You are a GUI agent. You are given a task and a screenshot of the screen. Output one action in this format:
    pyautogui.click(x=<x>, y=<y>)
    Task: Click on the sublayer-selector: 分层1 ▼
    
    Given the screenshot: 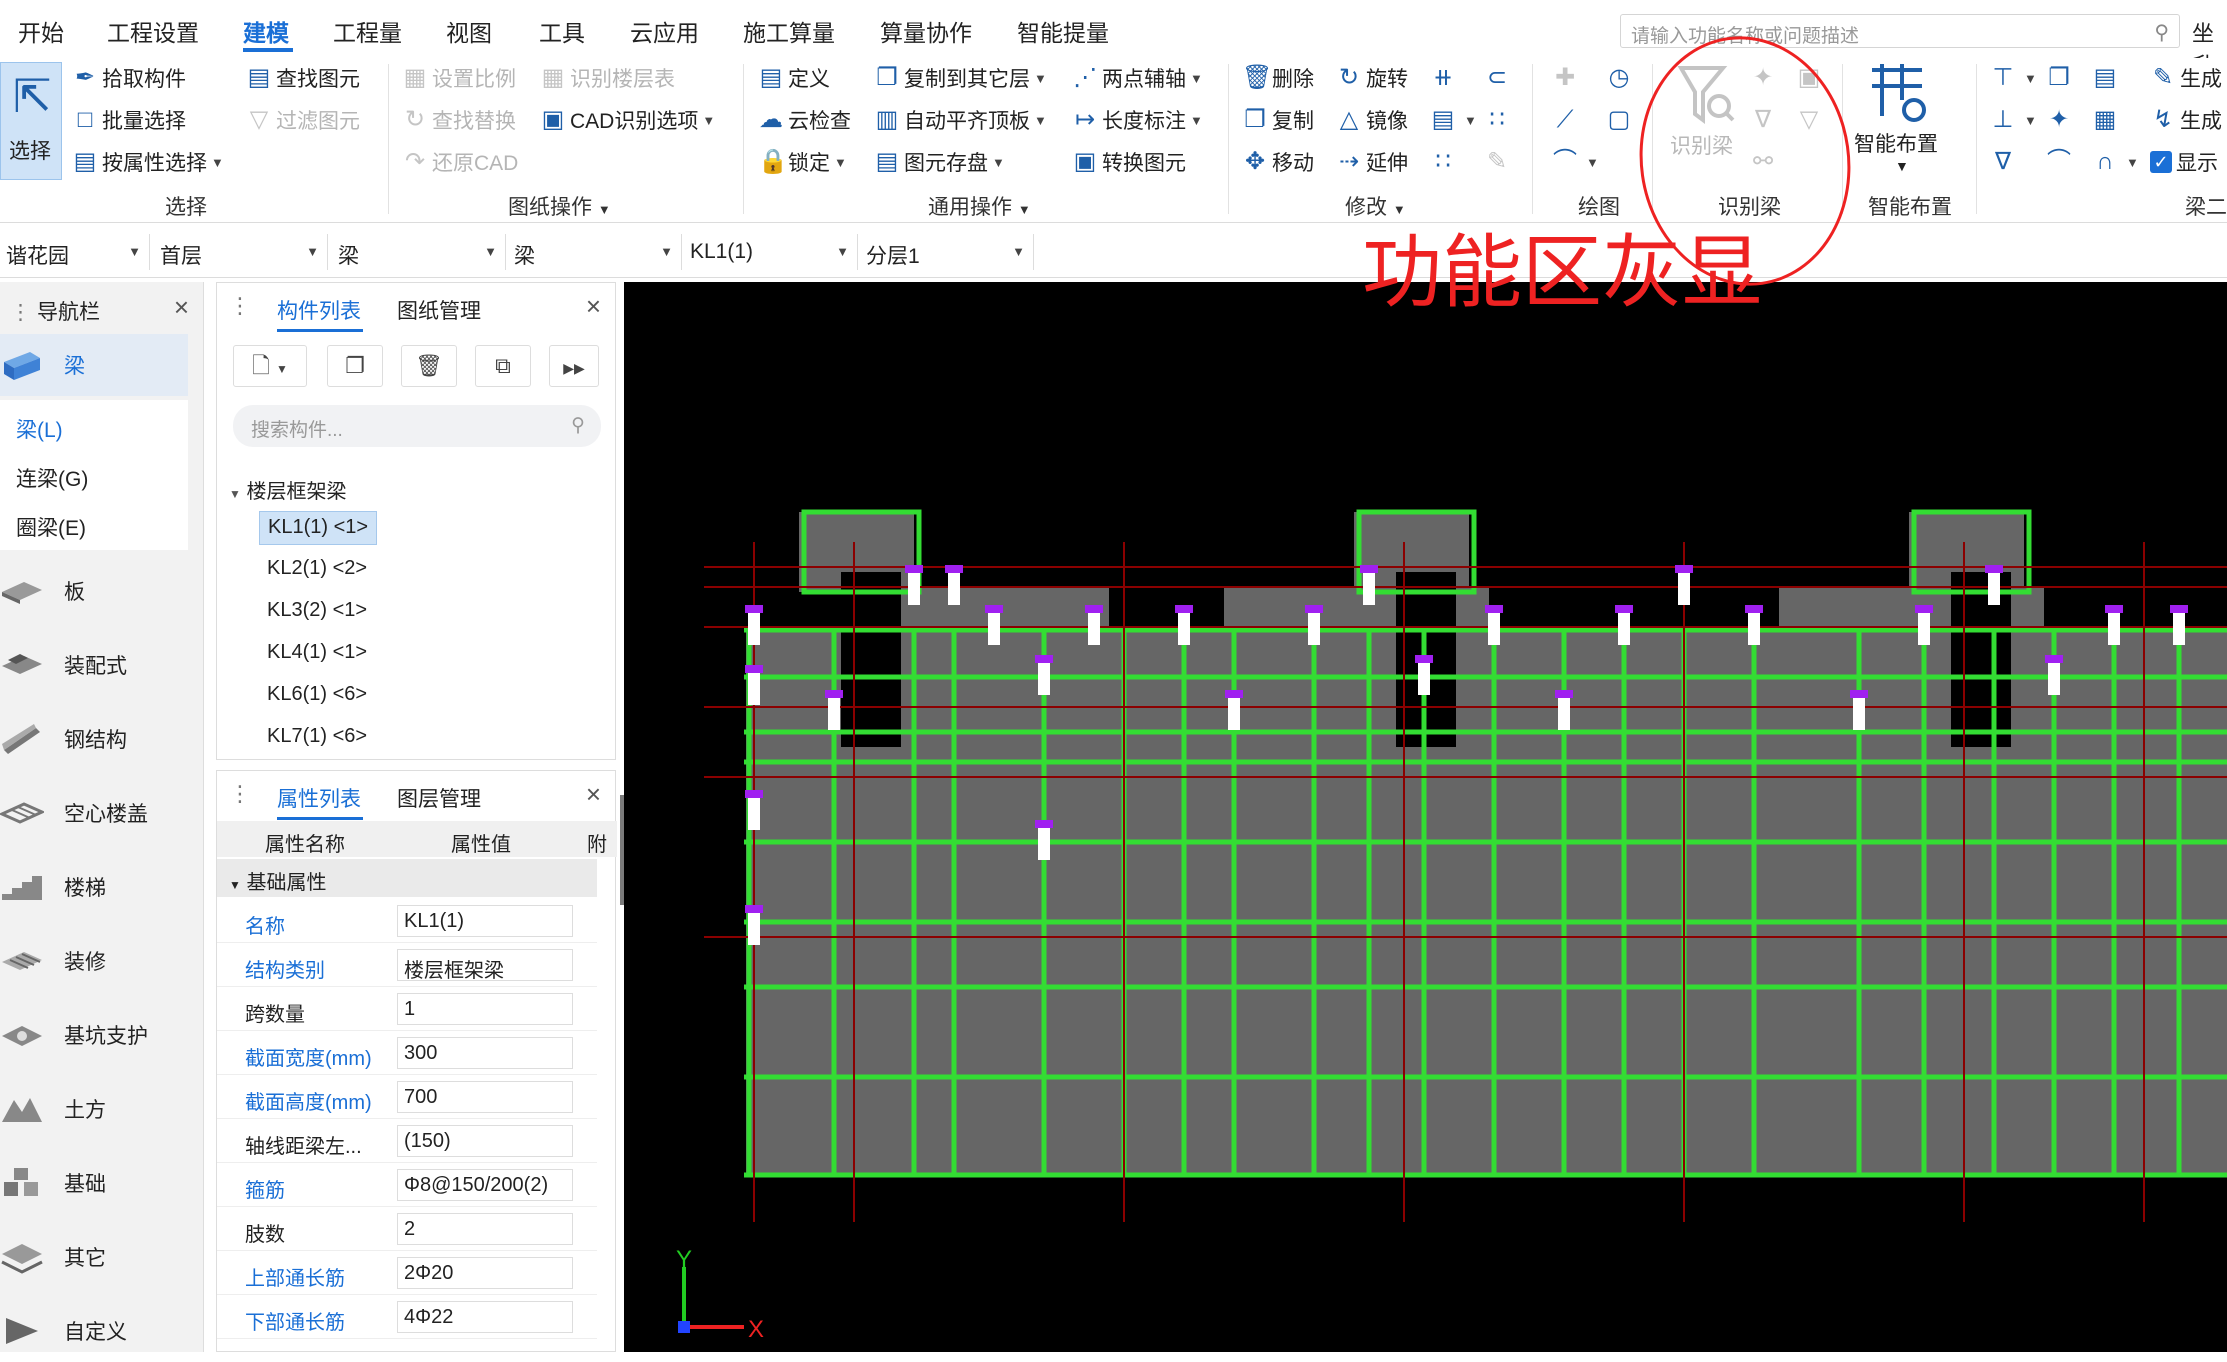 What is the action you would take?
    pyautogui.click(x=947, y=252)
    